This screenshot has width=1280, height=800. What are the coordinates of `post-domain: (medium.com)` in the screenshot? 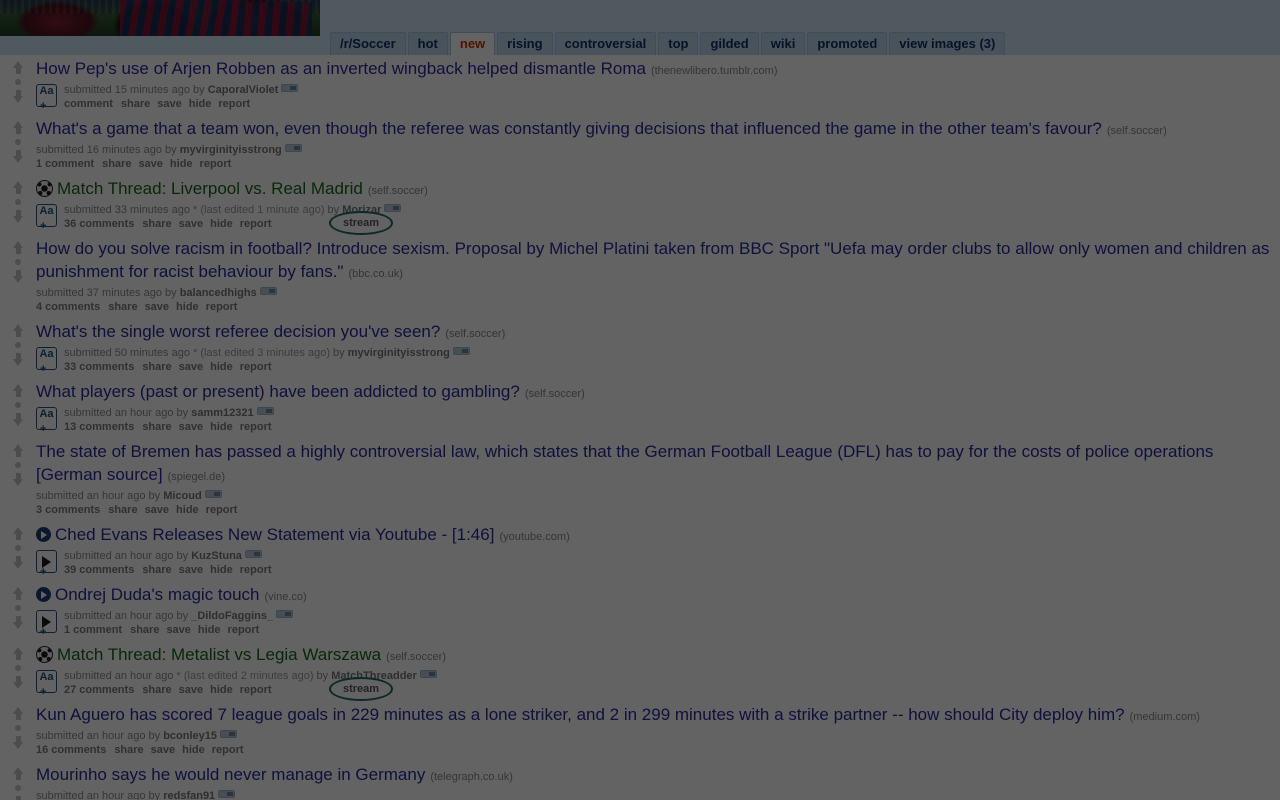 It's located at (1165, 717).